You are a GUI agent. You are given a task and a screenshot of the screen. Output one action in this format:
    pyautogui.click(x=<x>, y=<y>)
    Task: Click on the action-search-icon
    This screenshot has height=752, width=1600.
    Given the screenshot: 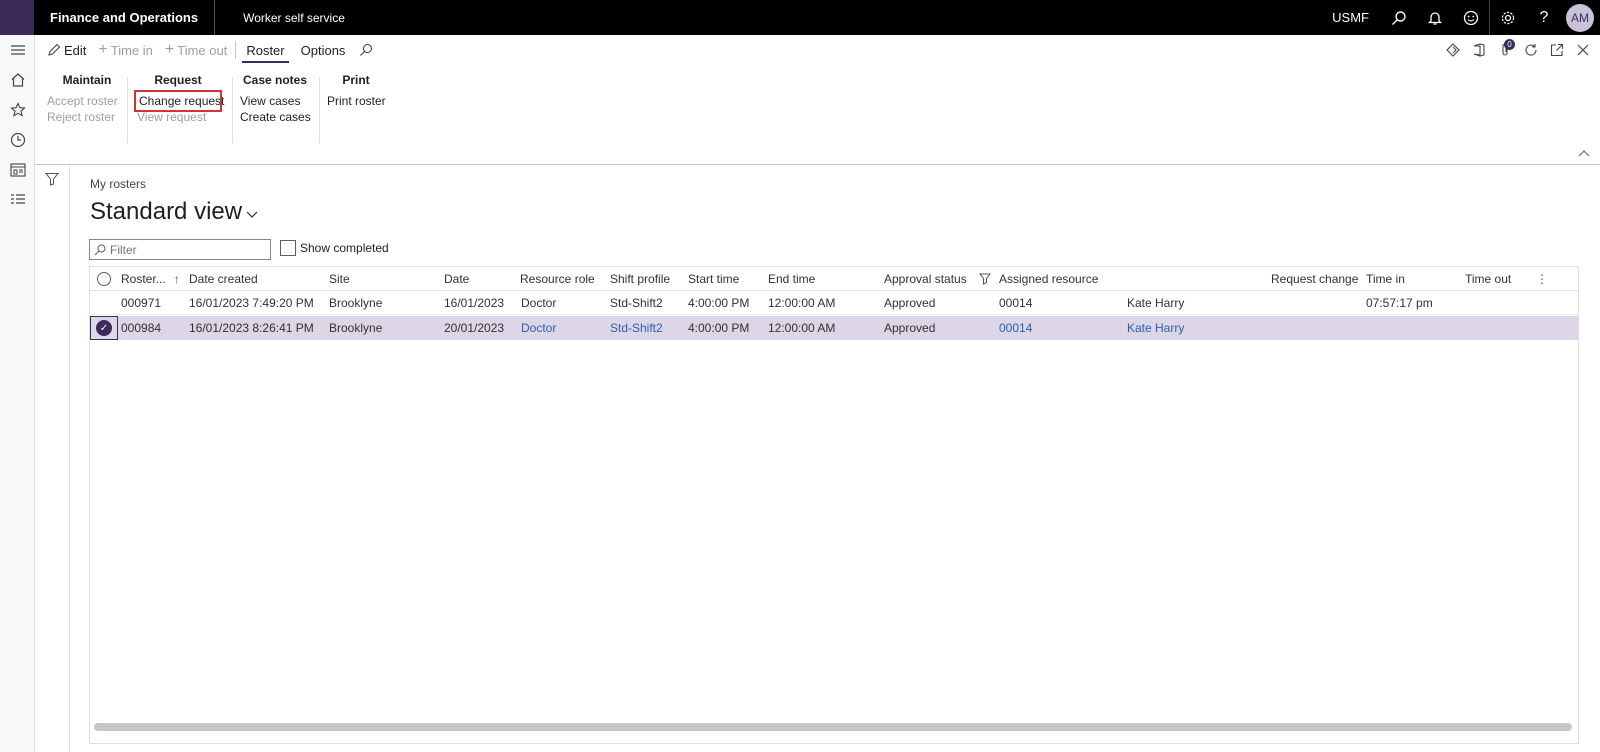 What is the action you would take?
    pyautogui.click(x=366, y=50)
    